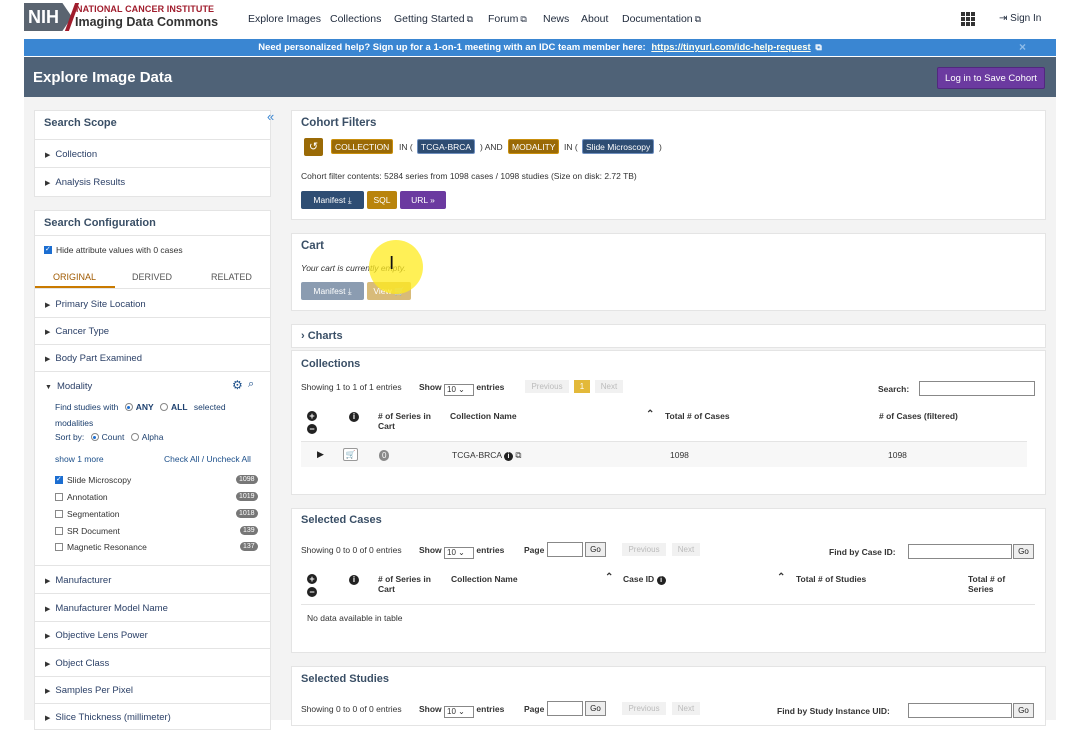 The width and height of the screenshot is (1080, 730). I want to click on check-all-link: Check All / Uncheck All, so click(207, 459).